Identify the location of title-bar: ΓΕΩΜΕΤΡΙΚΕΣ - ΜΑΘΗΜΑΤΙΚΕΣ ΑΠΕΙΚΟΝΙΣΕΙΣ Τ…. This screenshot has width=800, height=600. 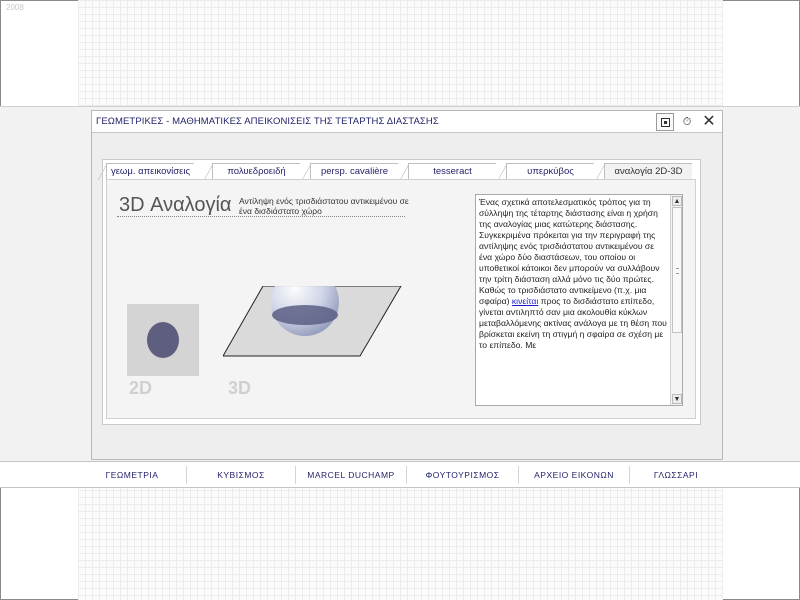
(407, 122).